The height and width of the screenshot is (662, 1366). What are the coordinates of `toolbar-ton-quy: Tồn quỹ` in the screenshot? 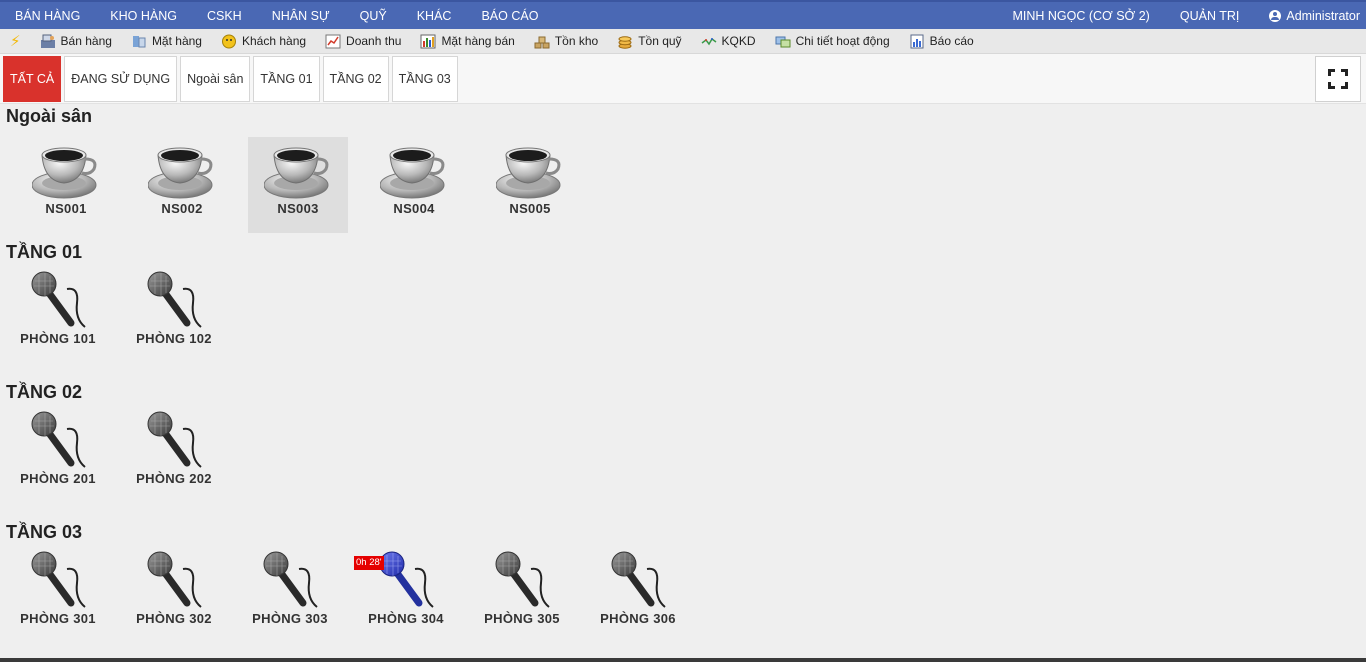 It's located at (649, 41).